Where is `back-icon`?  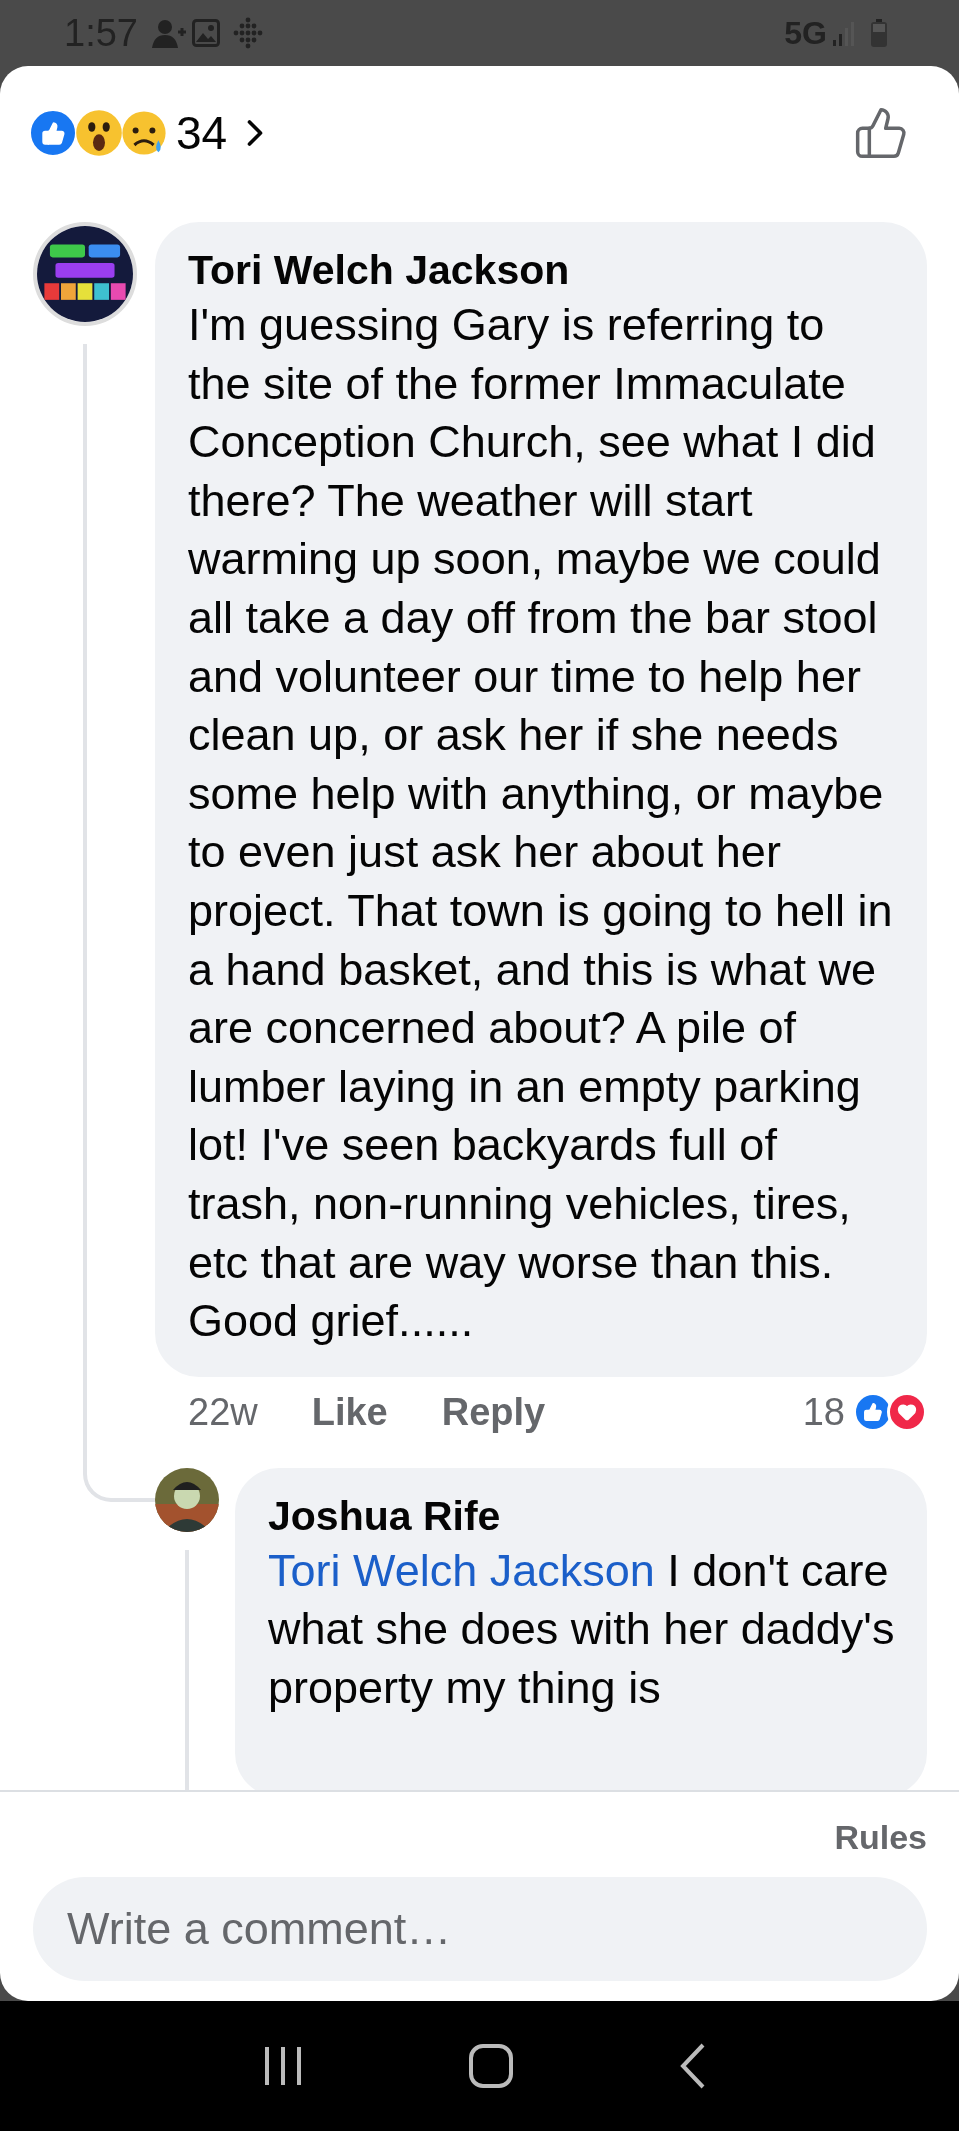
back-icon is located at coordinates (692, 2066).